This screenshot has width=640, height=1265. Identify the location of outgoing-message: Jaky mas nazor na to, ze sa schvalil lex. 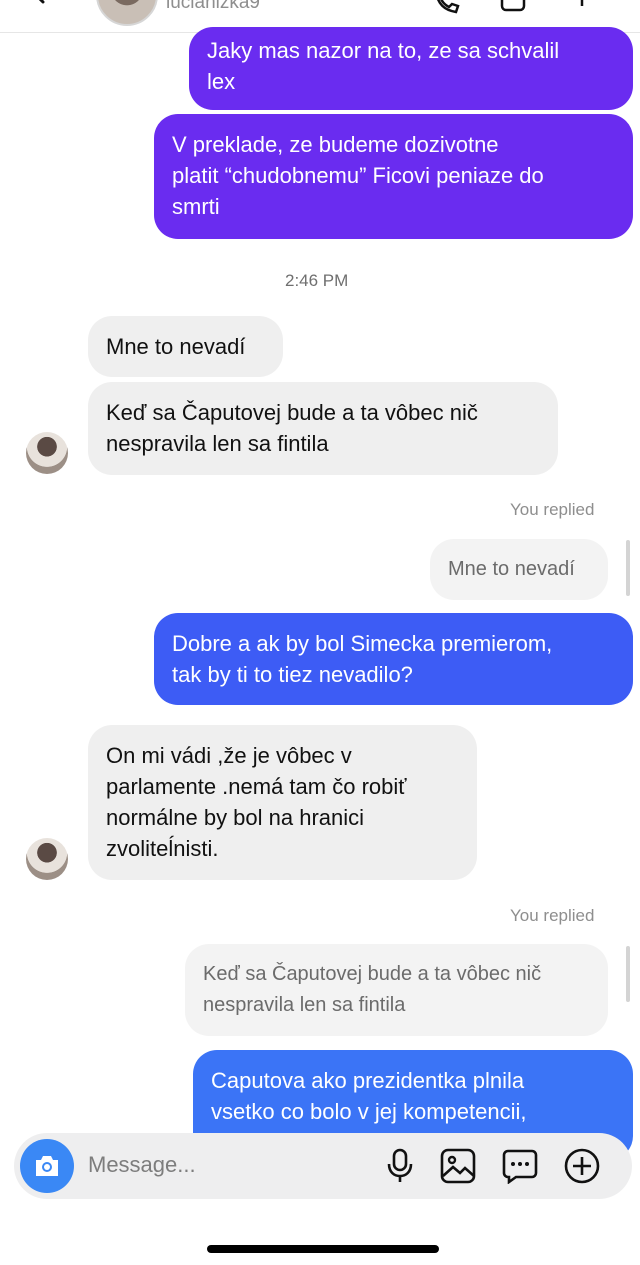
(411, 68).